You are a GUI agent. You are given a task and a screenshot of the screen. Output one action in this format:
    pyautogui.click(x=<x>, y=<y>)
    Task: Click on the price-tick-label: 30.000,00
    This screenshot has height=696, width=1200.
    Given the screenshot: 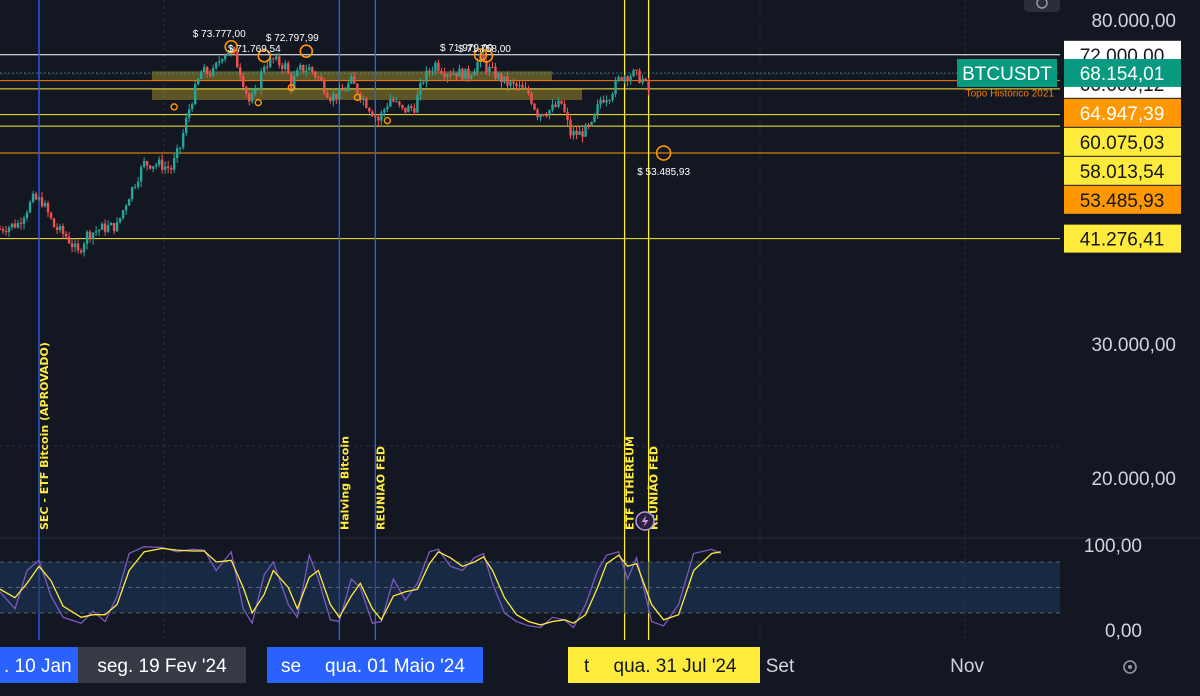 What is the action you would take?
    pyautogui.click(x=1133, y=345)
    